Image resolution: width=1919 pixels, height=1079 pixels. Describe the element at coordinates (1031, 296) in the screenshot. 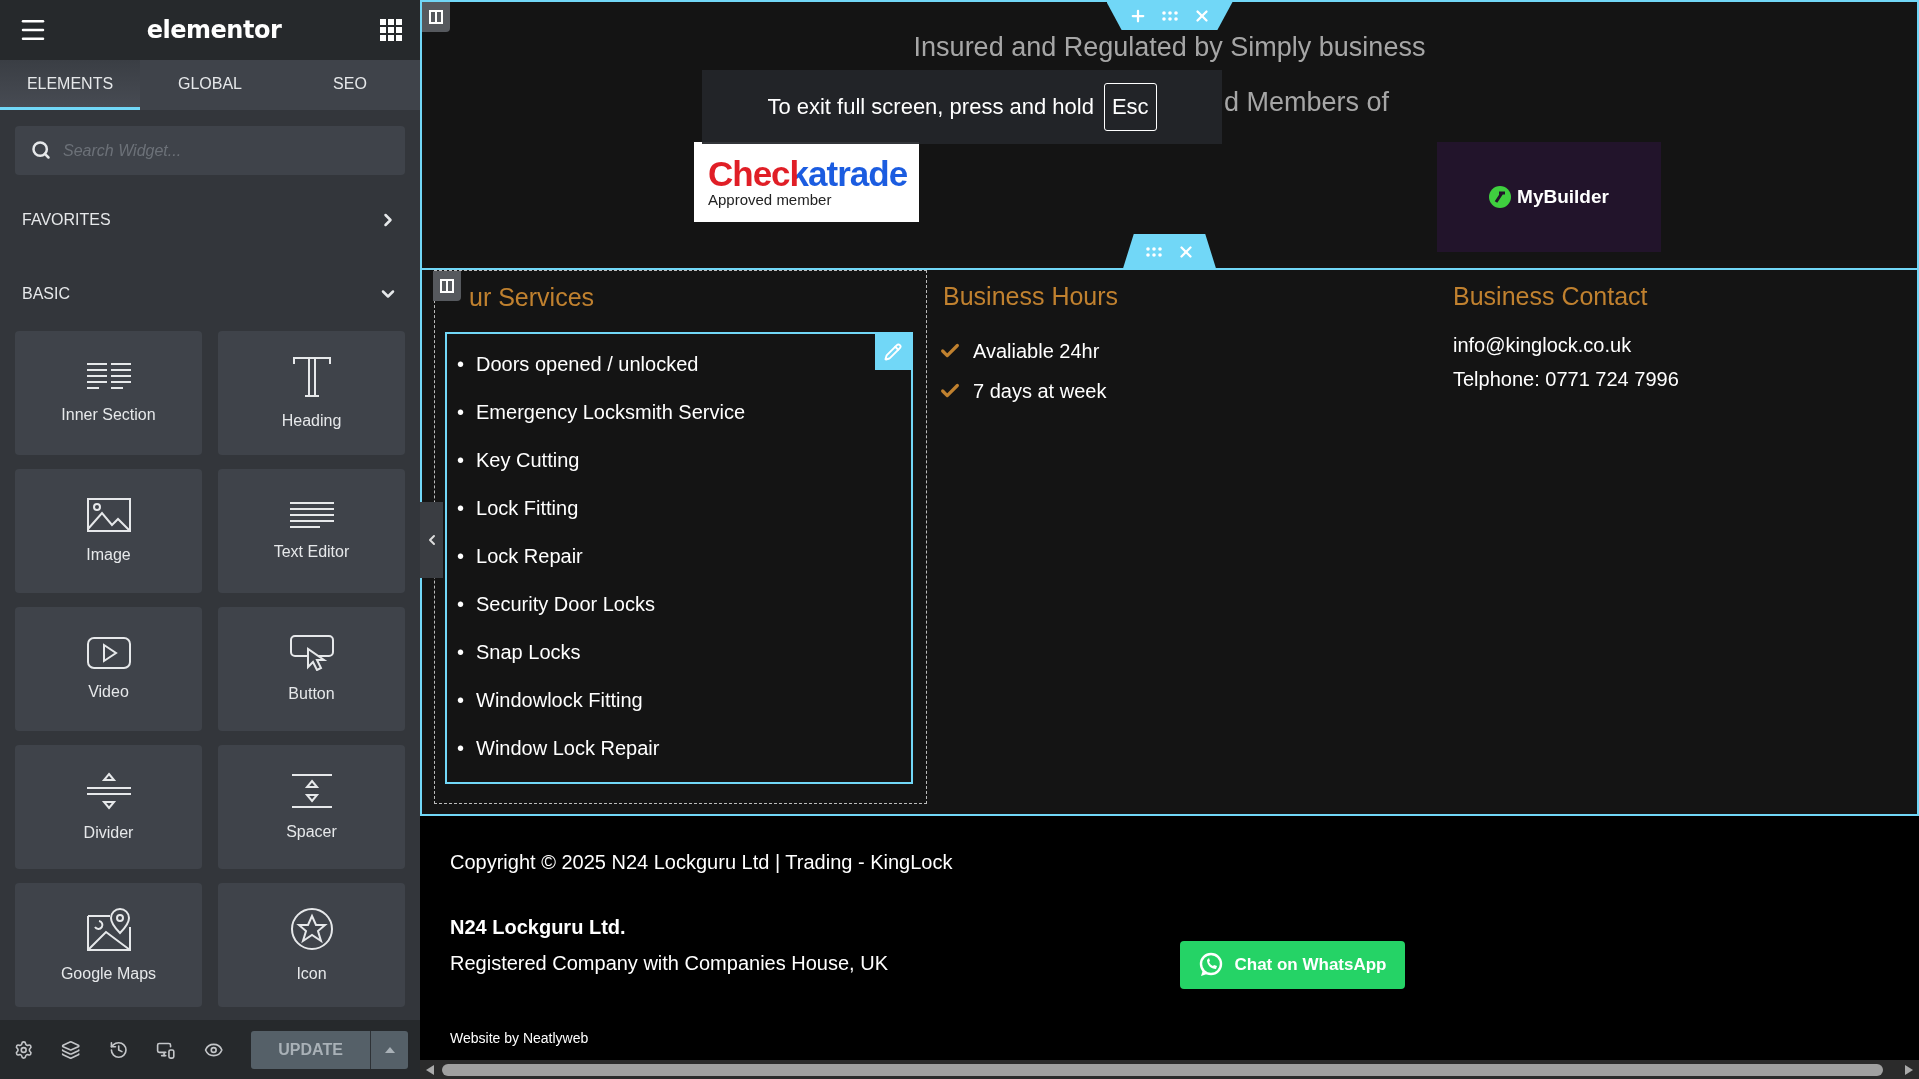

I see `hours-heading: Business Hours` at that location.